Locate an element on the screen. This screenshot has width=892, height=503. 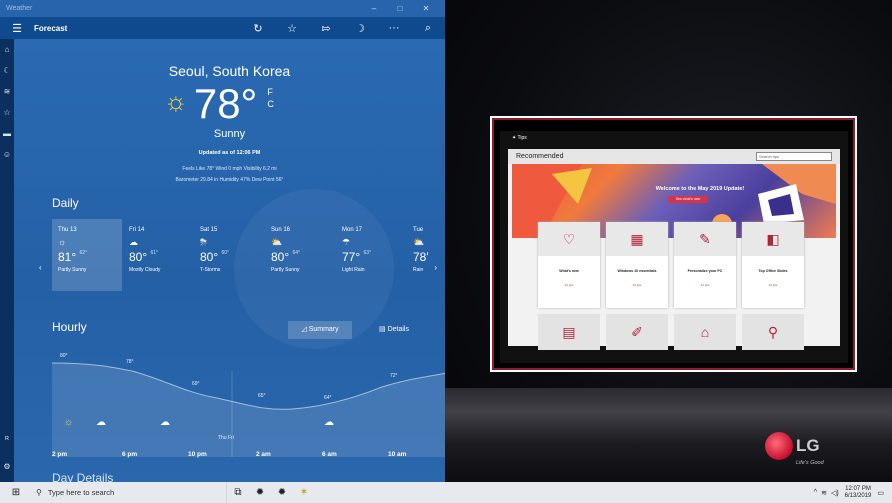
favorites-icon: ☆ is located at coordinates (7, 112).